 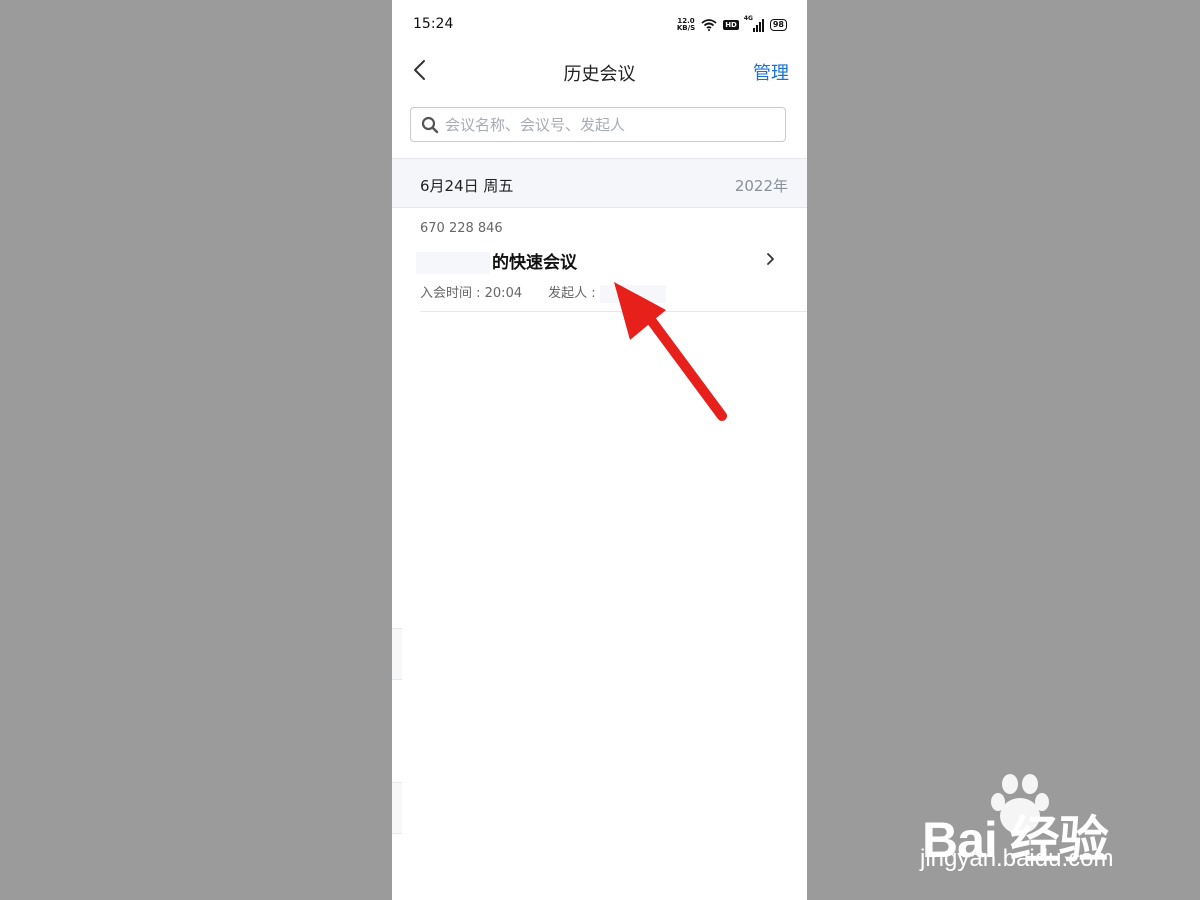 I want to click on battery-icon: 98, so click(x=778, y=25).